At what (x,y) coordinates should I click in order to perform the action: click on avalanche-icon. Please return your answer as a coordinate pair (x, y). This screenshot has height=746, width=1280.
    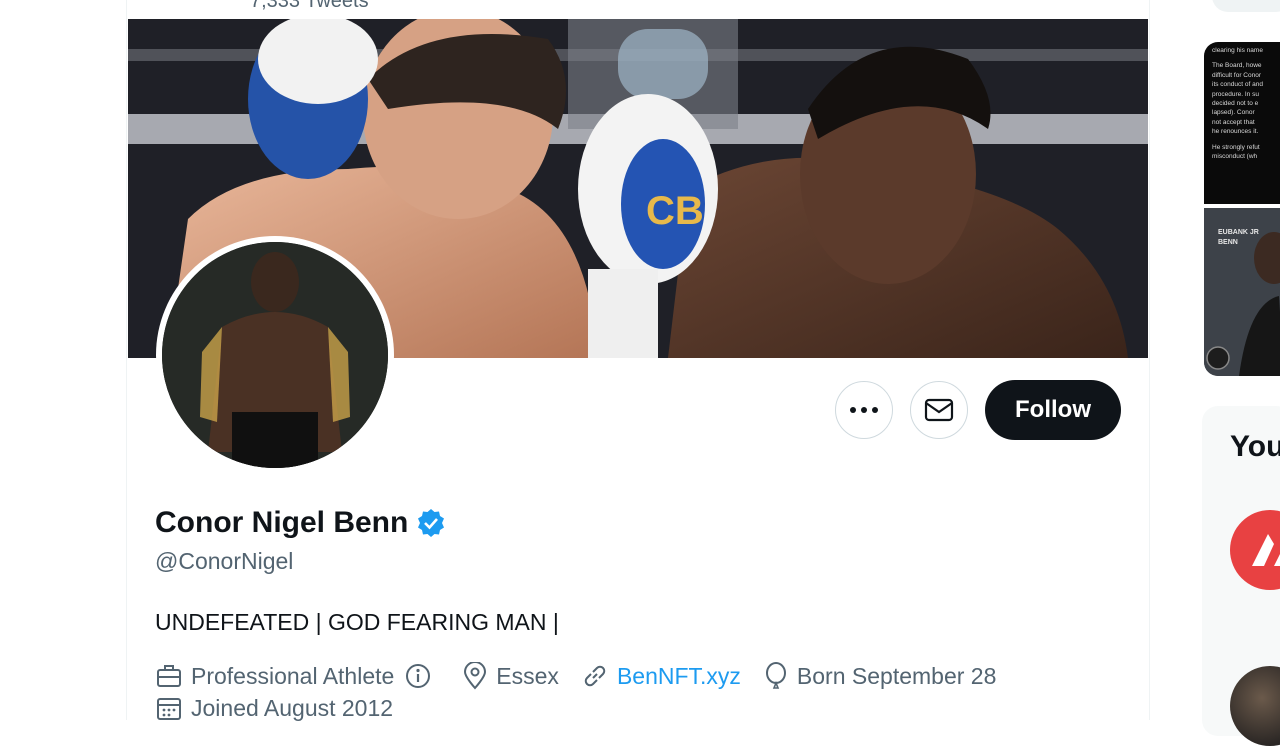
    Looking at the image, I should click on (1266, 550).